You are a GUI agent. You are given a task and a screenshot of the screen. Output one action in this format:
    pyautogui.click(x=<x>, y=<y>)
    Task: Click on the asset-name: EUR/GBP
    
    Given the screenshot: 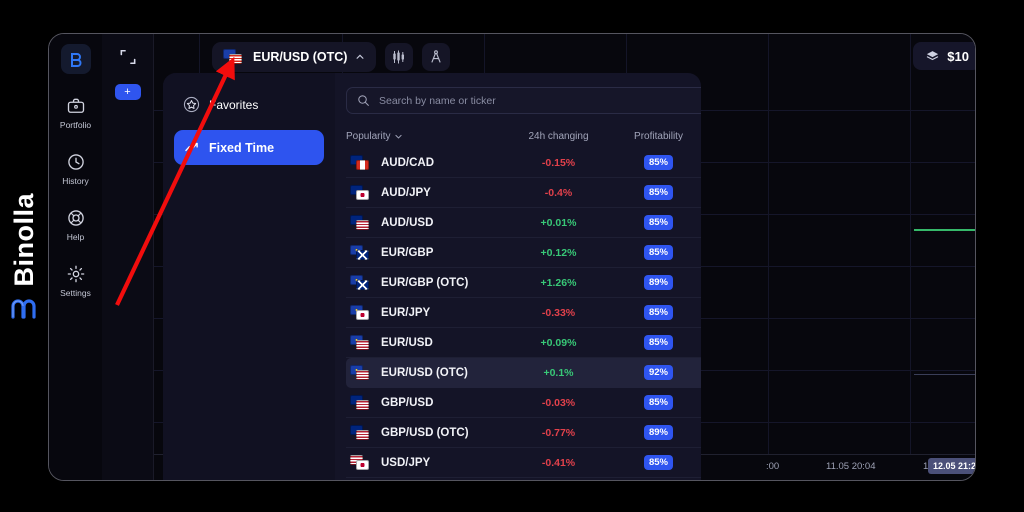 What is the action you would take?
    pyautogui.click(x=407, y=252)
    